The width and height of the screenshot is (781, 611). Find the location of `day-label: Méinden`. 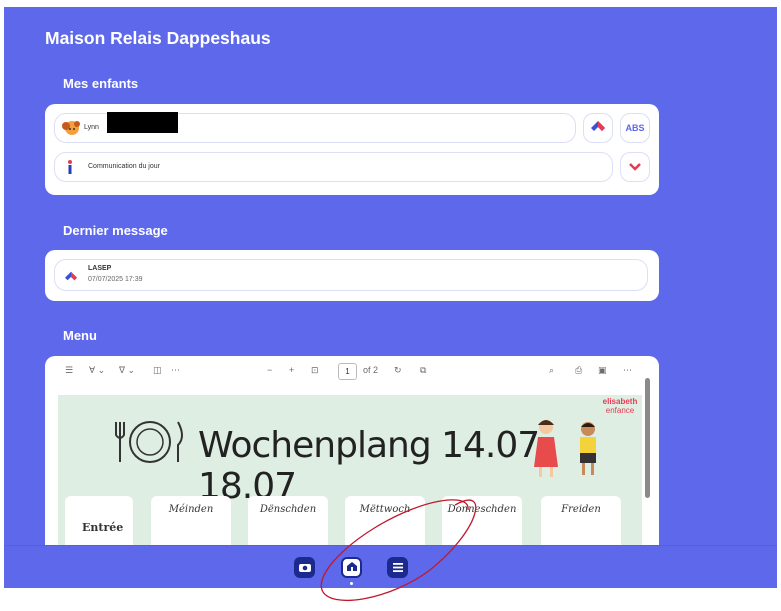

day-label: Méinden is located at coordinates (191, 509).